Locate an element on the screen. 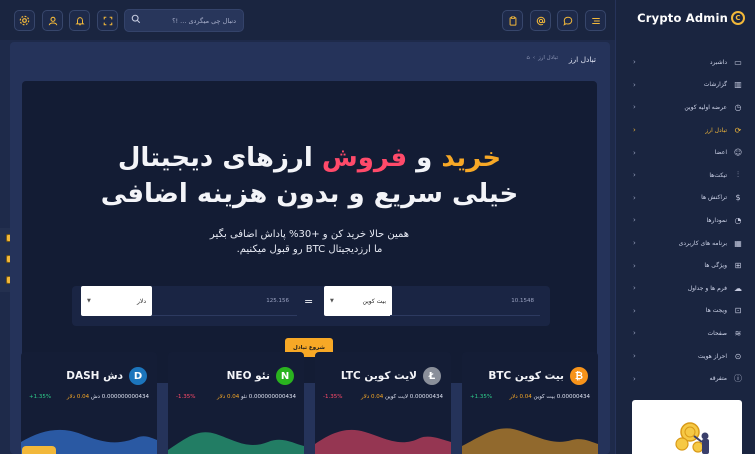  sidebar-item-13: ⊙ احراز هویت ‹ is located at coordinates (688, 356).